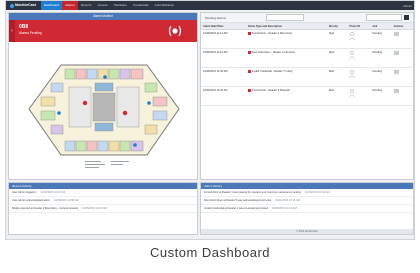 This screenshot has width=420, height=273. I want to click on nav-tab-dashboard: Dashboard, so click(51, 5).